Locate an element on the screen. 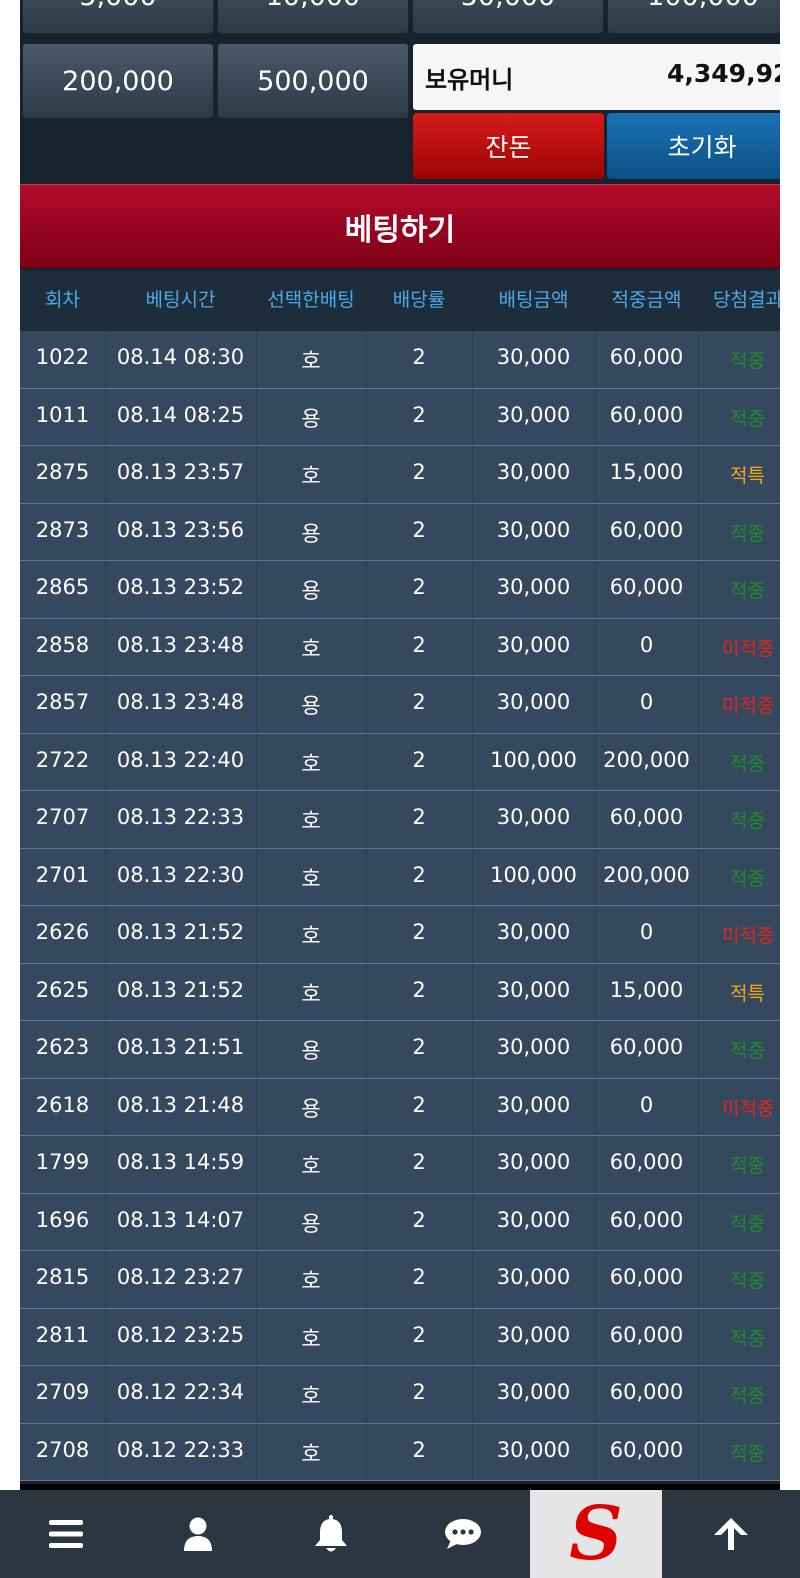 The height and width of the screenshot is (1578, 800). cell-bet-time: 08.13 14:07 is located at coordinates (180, 1219).